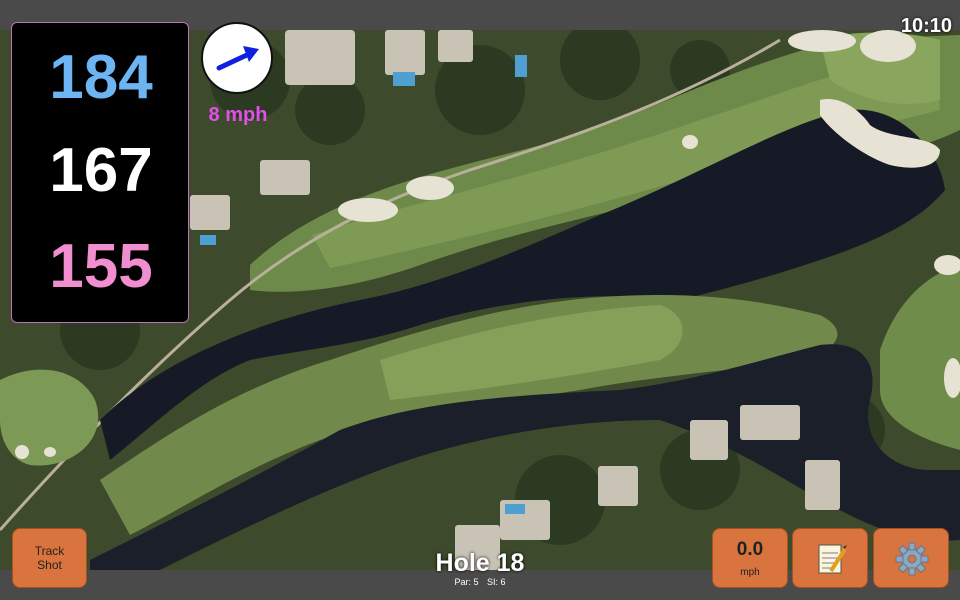 The width and height of the screenshot is (960, 600). Describe the element at coordinates (926, 26) in the screenshot. I see `clock: 10:10` at that location.